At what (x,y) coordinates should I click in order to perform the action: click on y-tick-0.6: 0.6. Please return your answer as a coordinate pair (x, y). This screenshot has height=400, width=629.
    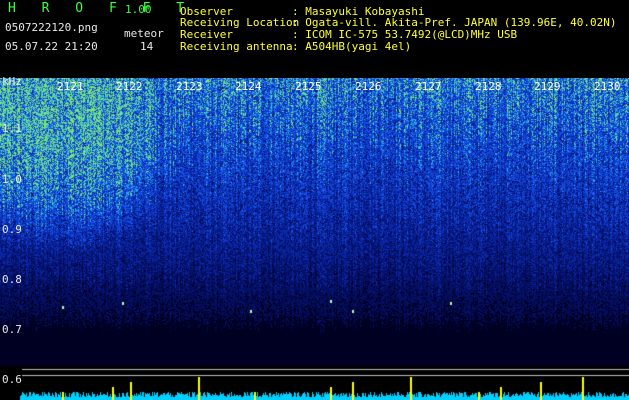
    Looking at the image, I should click on (12, 379).